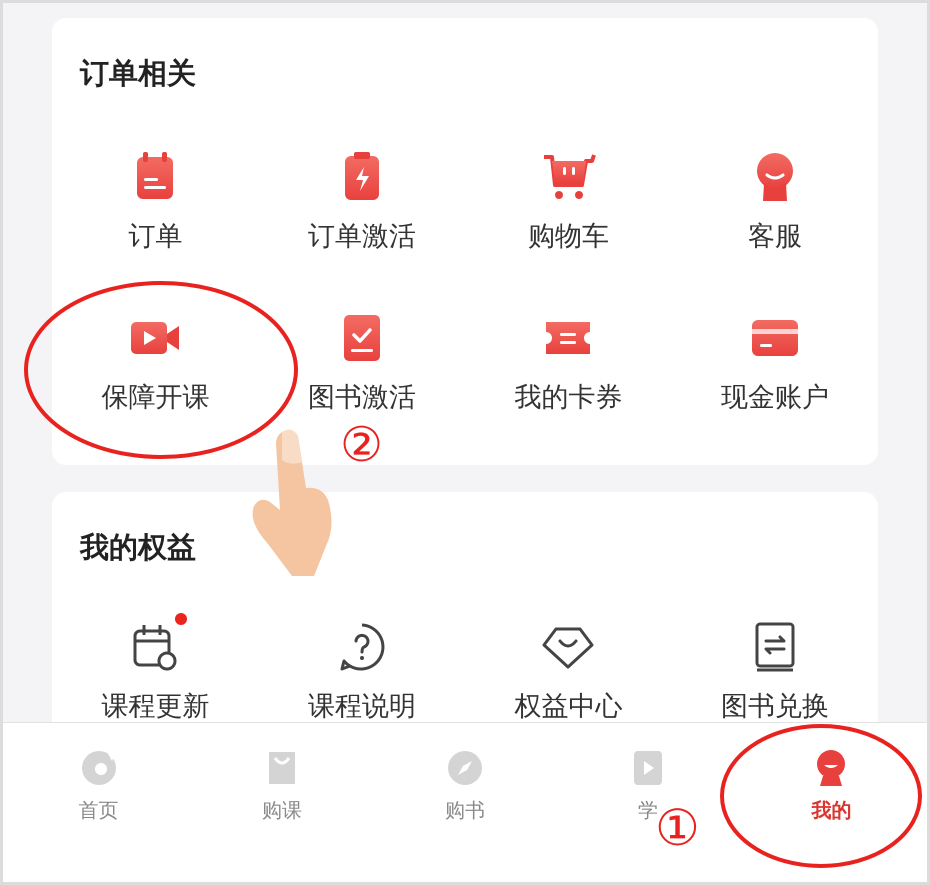  I want to click on menu-label: 客服, so click(775, 237).